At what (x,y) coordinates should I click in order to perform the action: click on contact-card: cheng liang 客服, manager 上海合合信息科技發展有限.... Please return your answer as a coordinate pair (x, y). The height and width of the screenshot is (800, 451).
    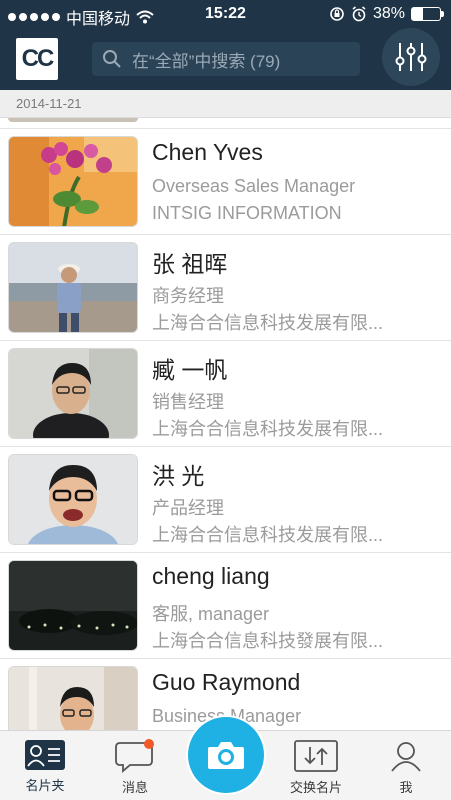
    Looking at the image, I should click on (225, 606).